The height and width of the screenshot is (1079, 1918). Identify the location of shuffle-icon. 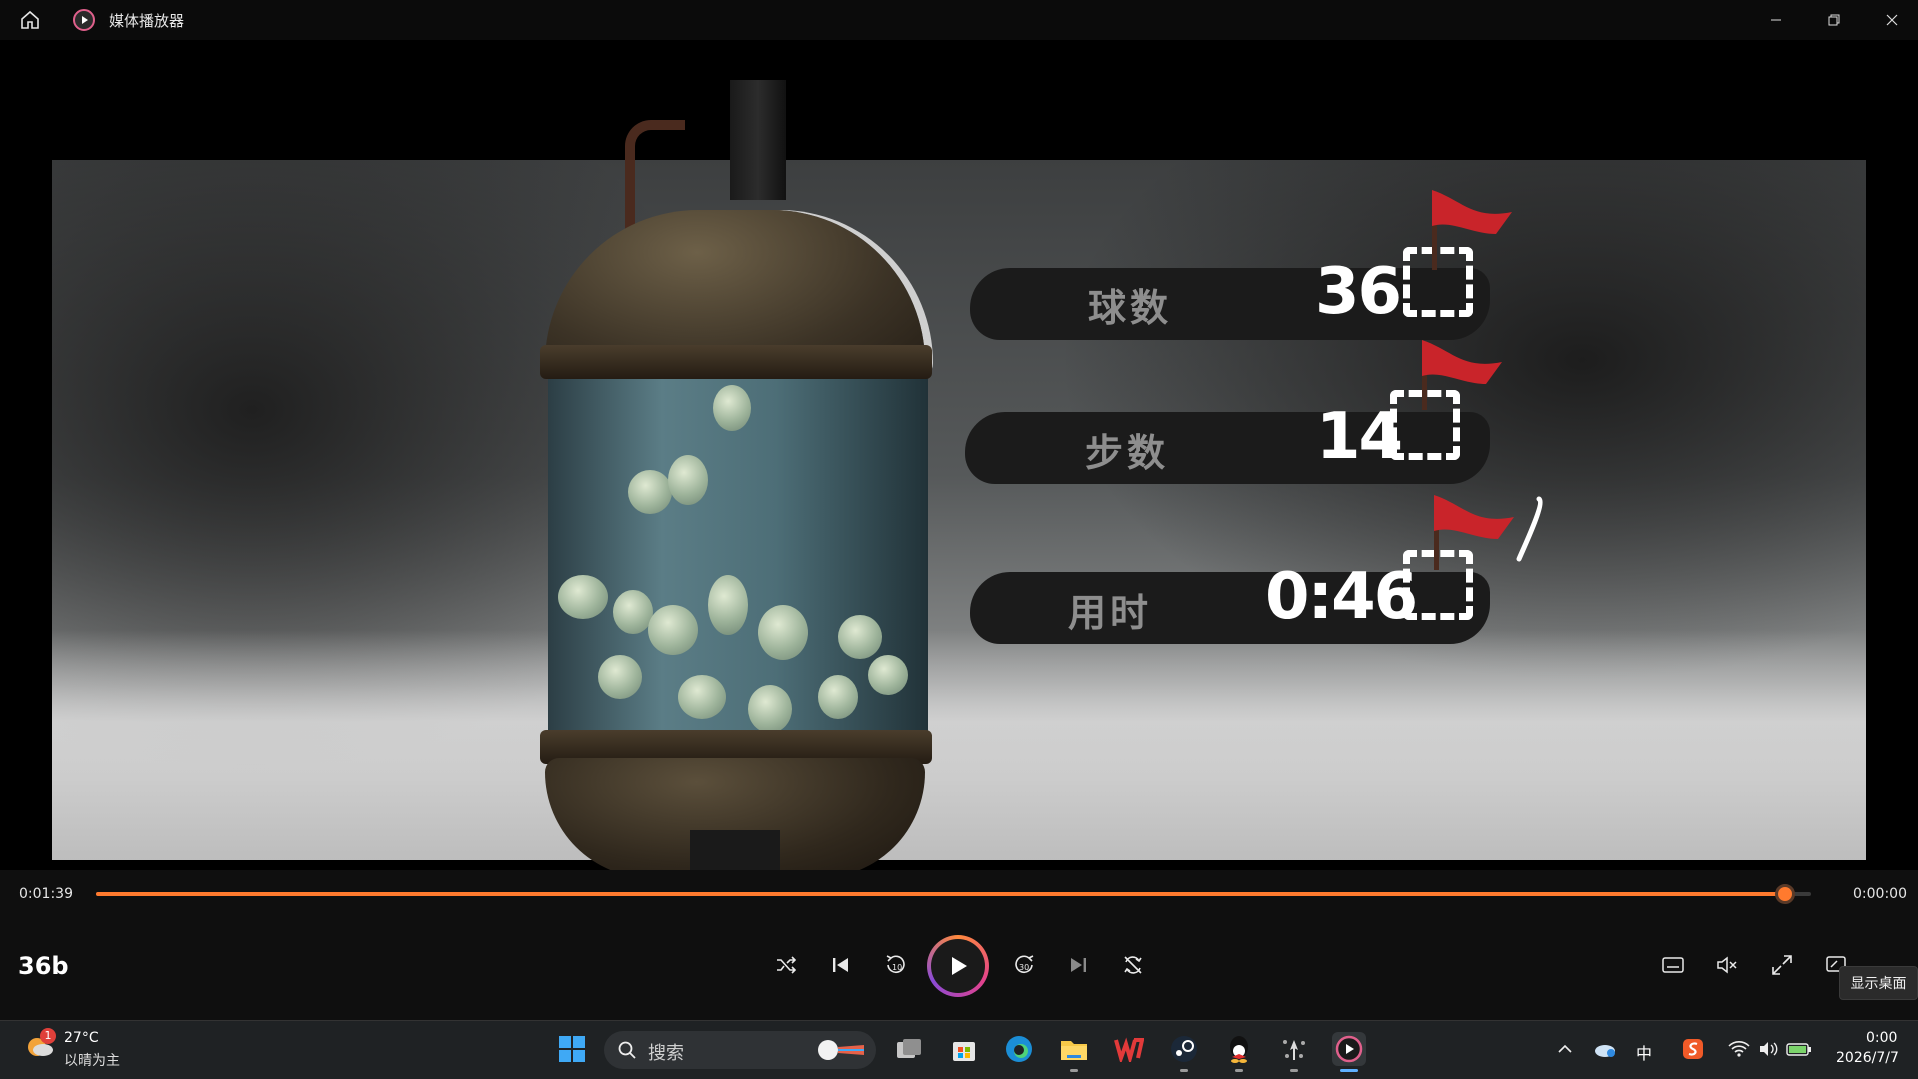
(786, 967).